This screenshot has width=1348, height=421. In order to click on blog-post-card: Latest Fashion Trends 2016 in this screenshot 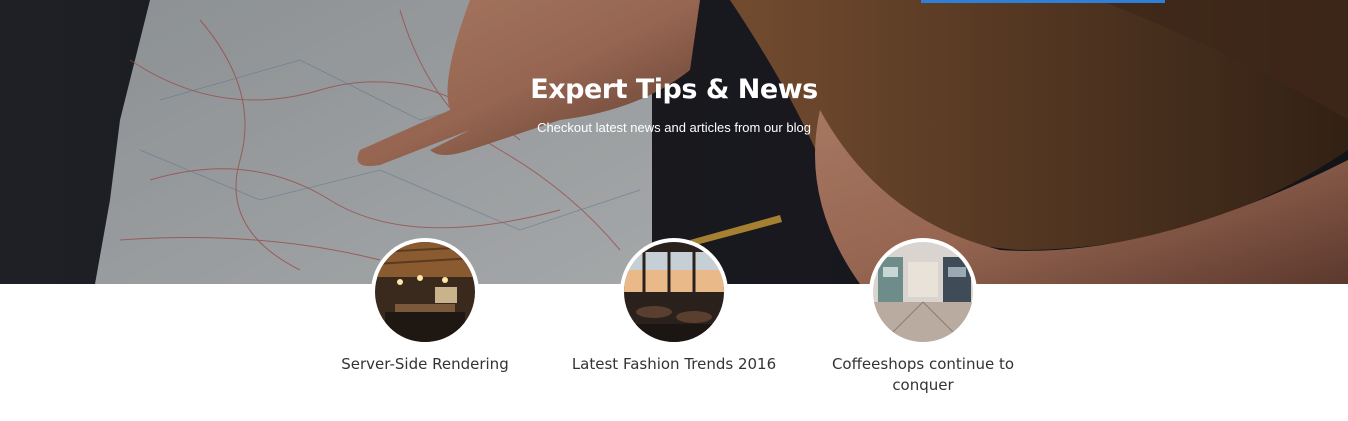, I will do `click(674, 306)`.